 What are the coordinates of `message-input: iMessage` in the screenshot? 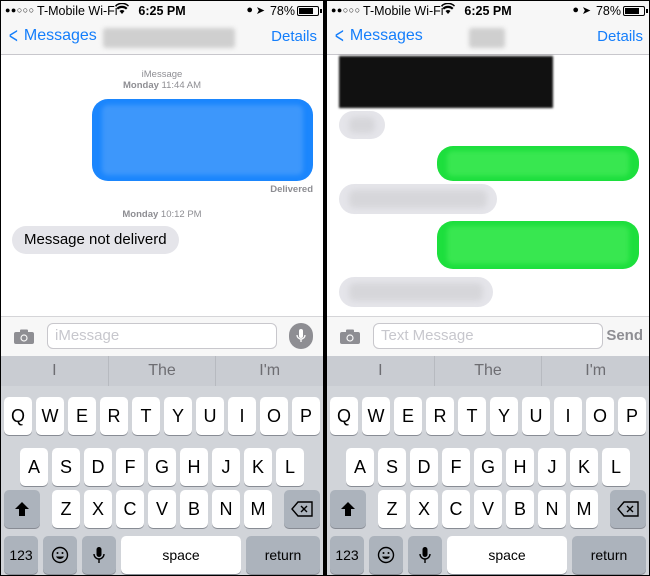 It's located at (162, 336).